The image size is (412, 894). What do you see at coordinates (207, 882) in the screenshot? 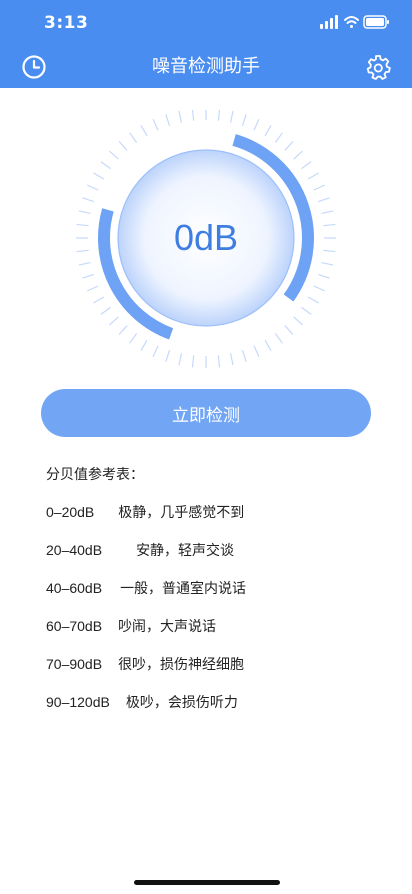
I see `home-indicator` at bounding box center [207, 882].